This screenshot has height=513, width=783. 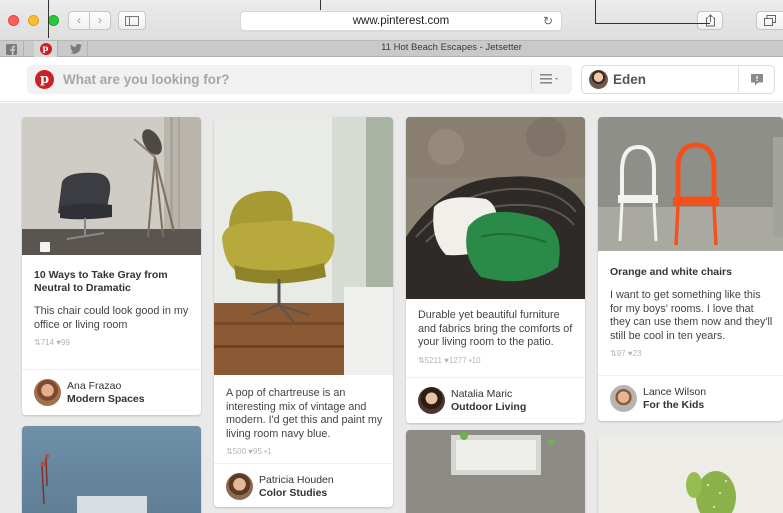 What do you see at coordinates (249, 451) in the screenshot?
I see `pin-stats: ⇅500 ♥95 ▪1` at bounding box center [249, 451].